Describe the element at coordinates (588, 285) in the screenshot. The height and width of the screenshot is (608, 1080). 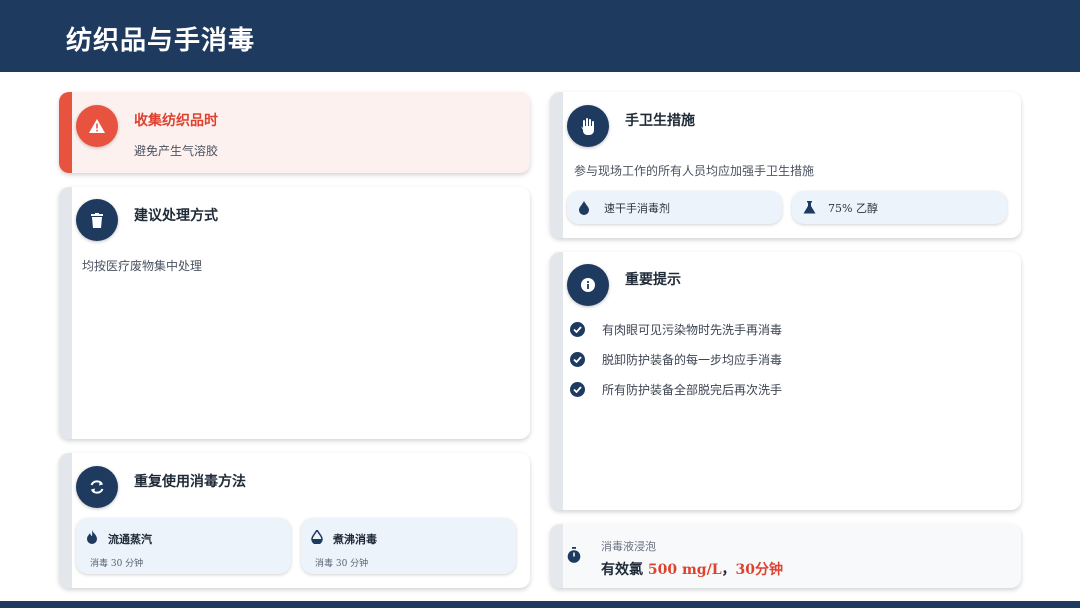
I see `info-icon` at that location.